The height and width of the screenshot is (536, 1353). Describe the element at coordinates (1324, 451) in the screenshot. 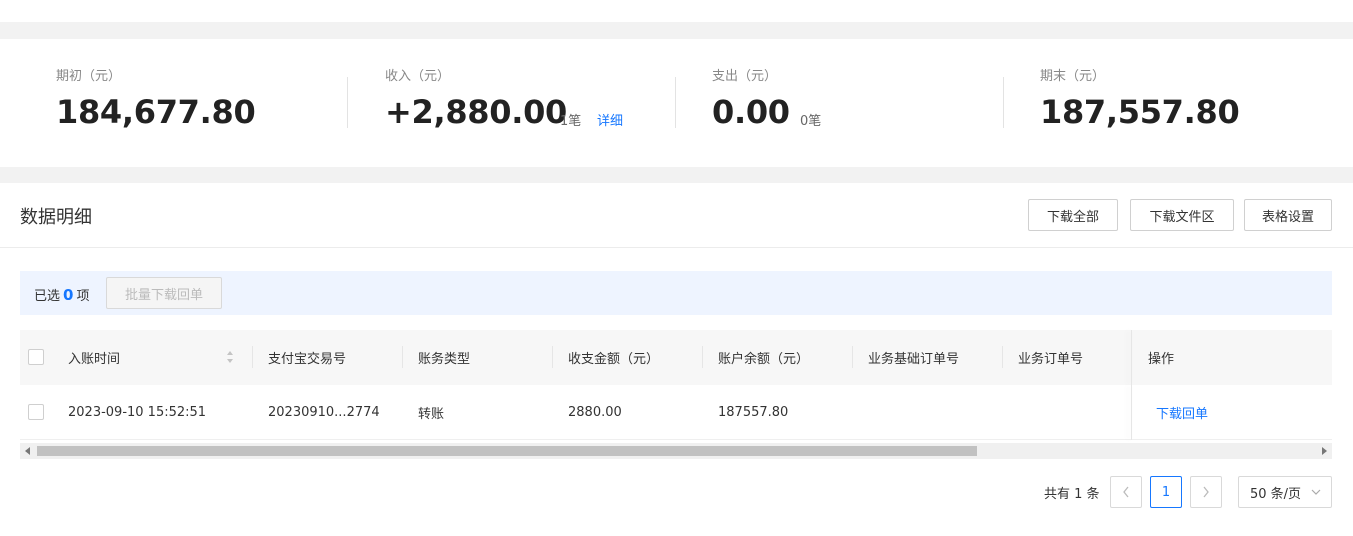

I see `scroll-right-icon` at that location.